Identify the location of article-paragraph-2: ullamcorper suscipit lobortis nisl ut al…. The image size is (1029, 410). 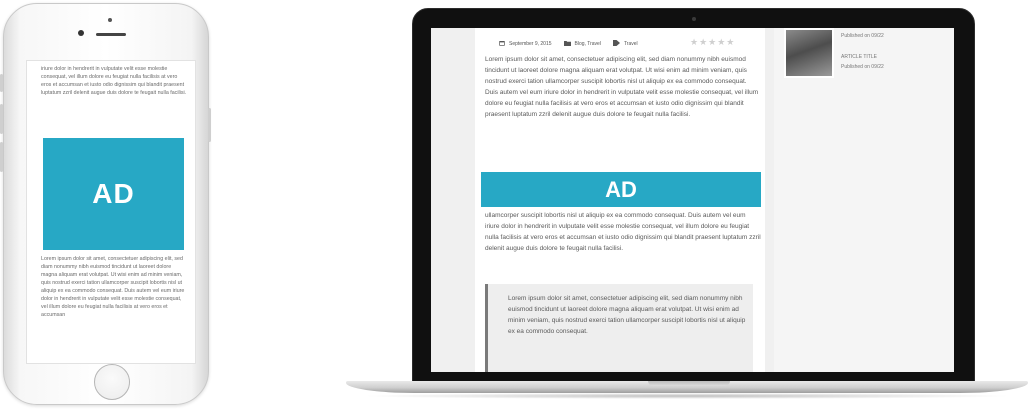
(623, 232).